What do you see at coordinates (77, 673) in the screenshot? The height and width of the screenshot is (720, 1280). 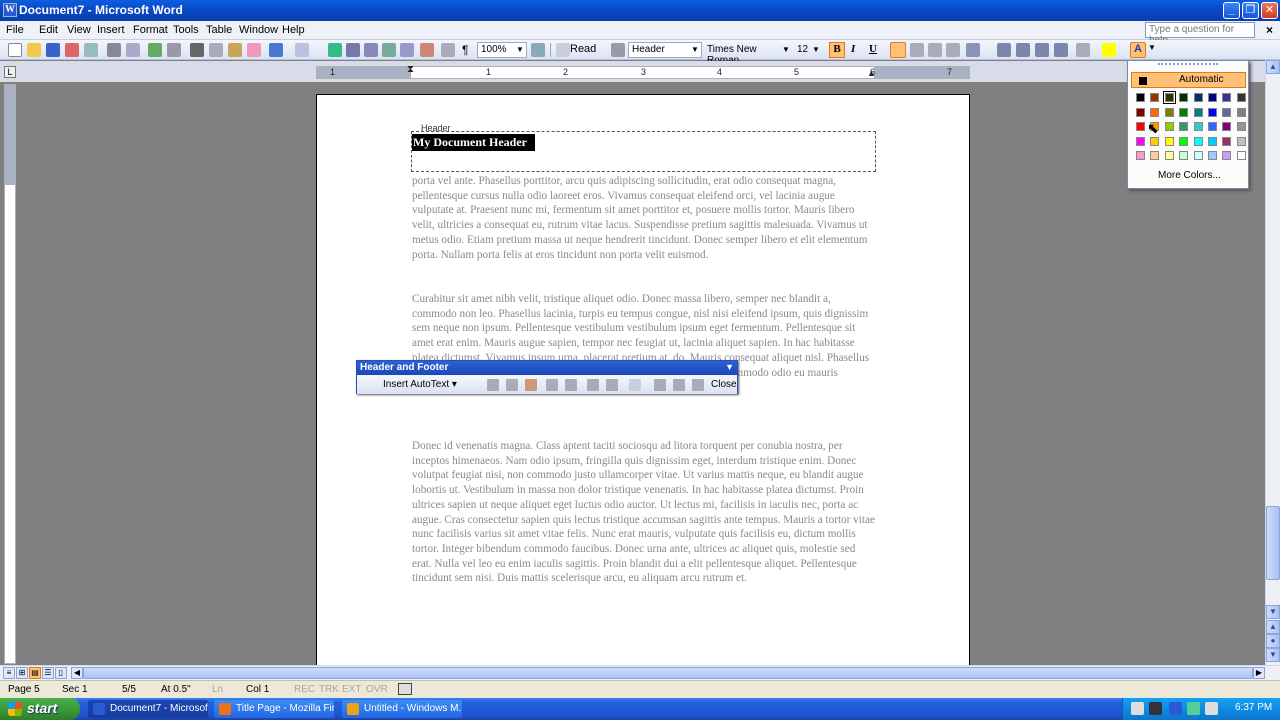 I see `scroll-left-icon: ◀` at bounding box center [77, 673].